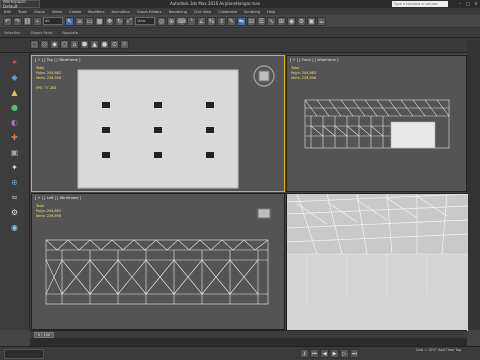  I want to click on eye-icon: ◉, so click(15, 227).